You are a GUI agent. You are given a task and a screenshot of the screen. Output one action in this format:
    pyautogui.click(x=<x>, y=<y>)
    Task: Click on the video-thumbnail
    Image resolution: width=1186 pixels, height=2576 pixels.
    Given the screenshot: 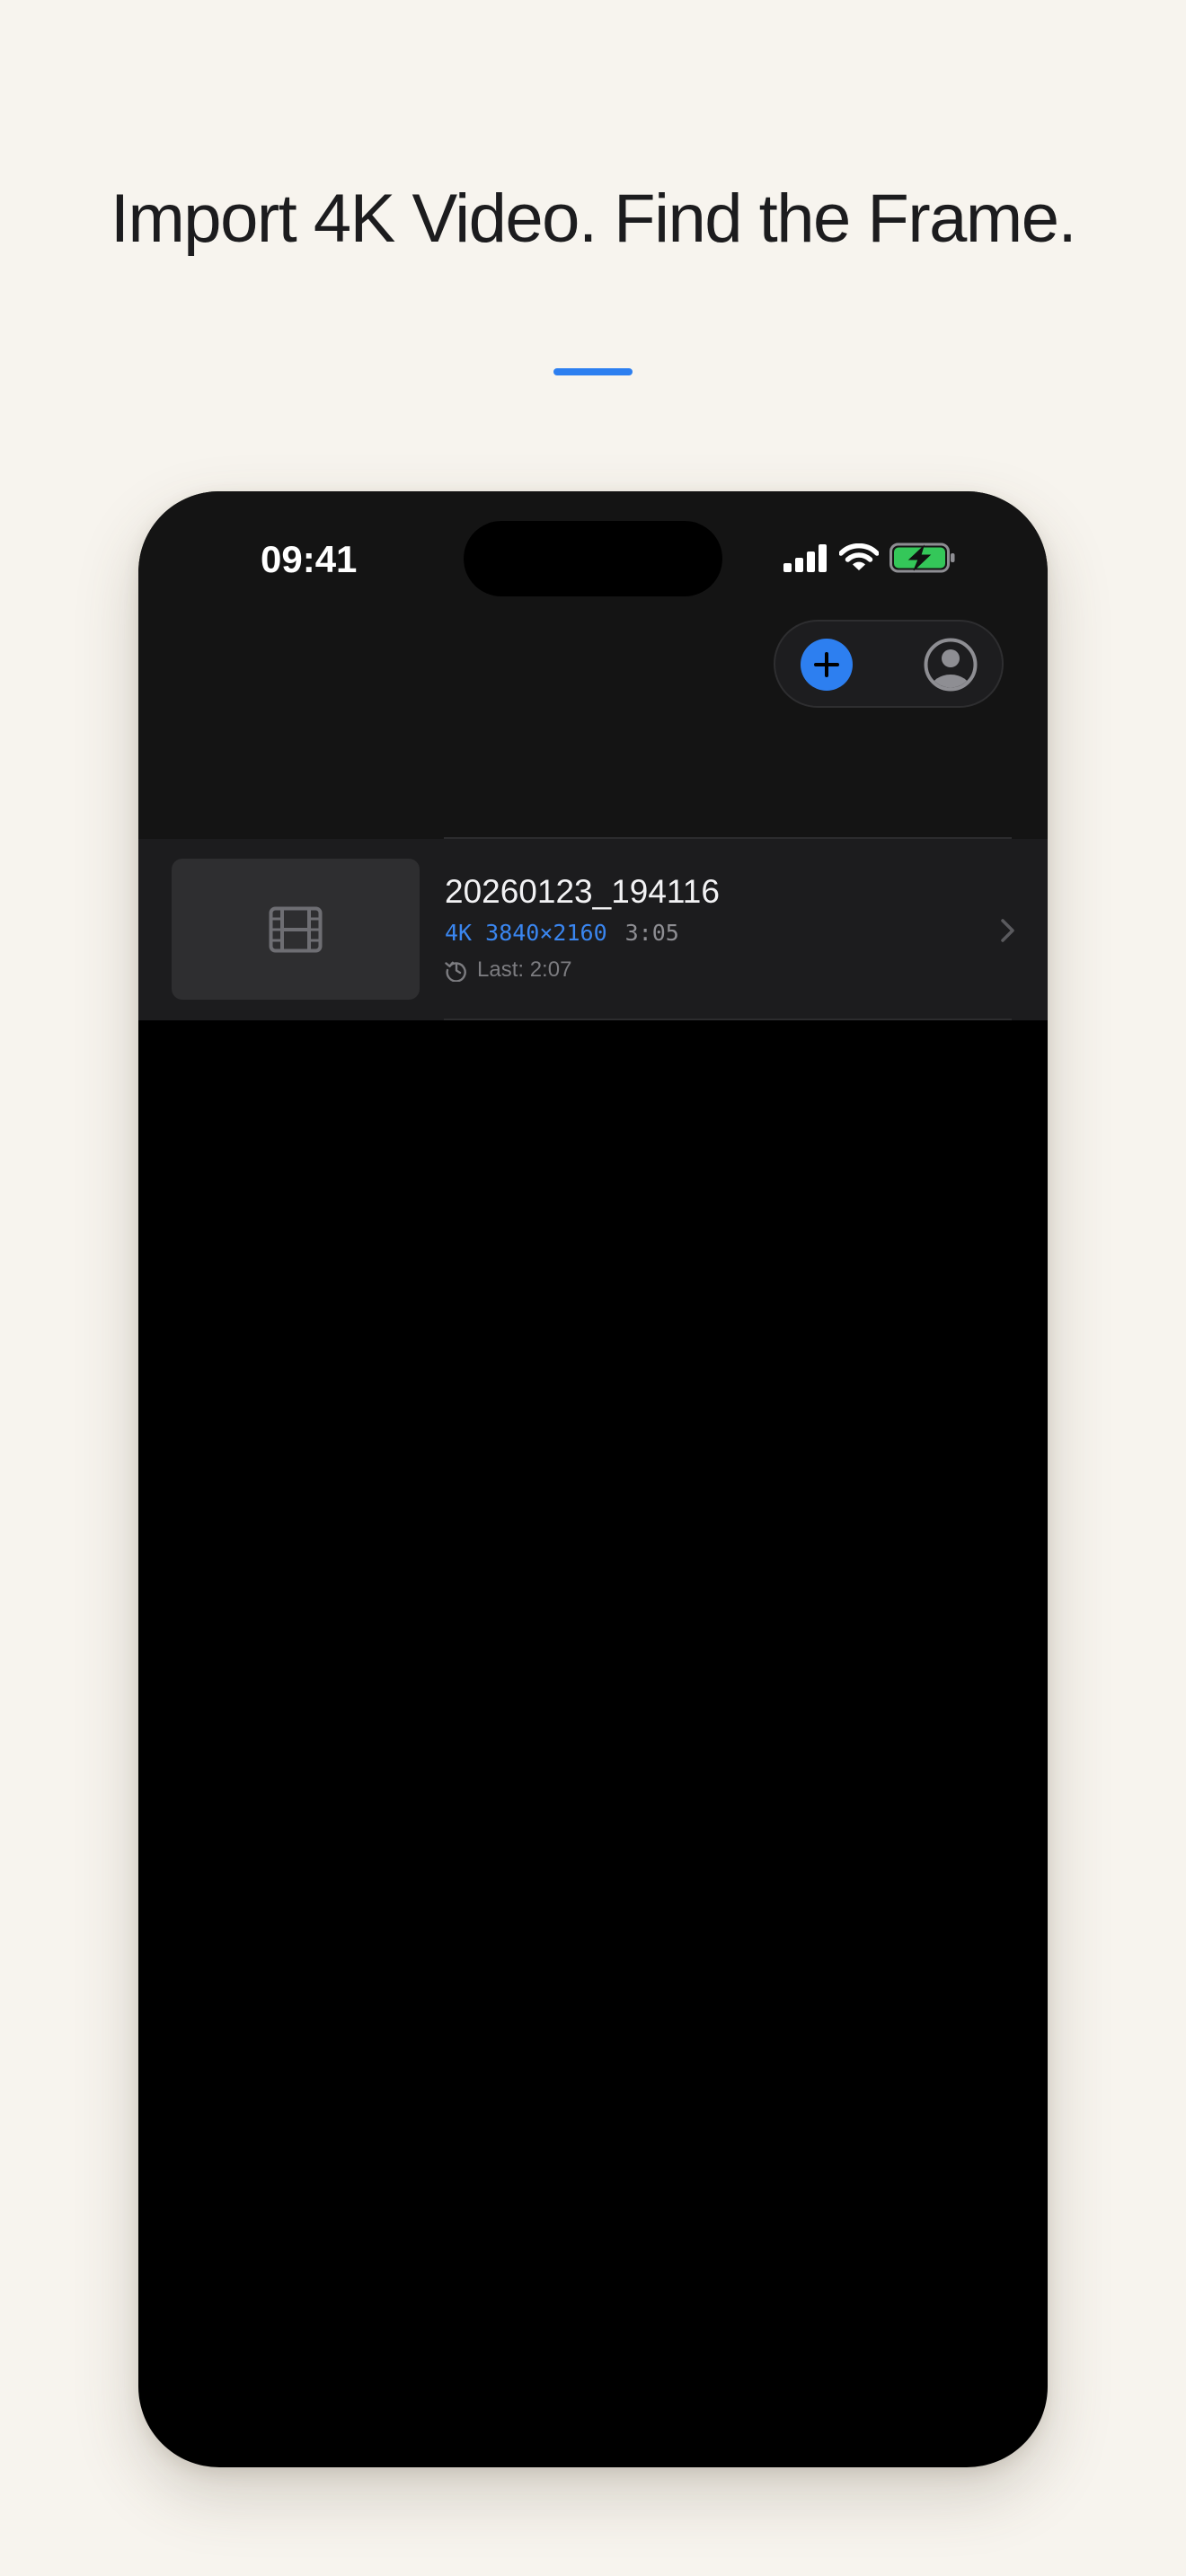 What is the action you would take?
    pyautogui.click(x=296, y=929)
    